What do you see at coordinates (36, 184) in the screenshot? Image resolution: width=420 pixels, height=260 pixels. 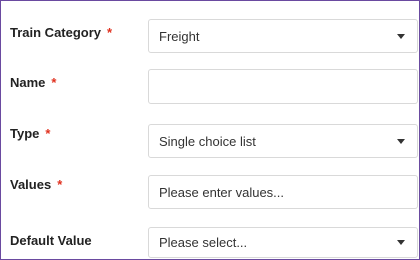 I see `values-label: Values *` at bounding box center [36, 184].